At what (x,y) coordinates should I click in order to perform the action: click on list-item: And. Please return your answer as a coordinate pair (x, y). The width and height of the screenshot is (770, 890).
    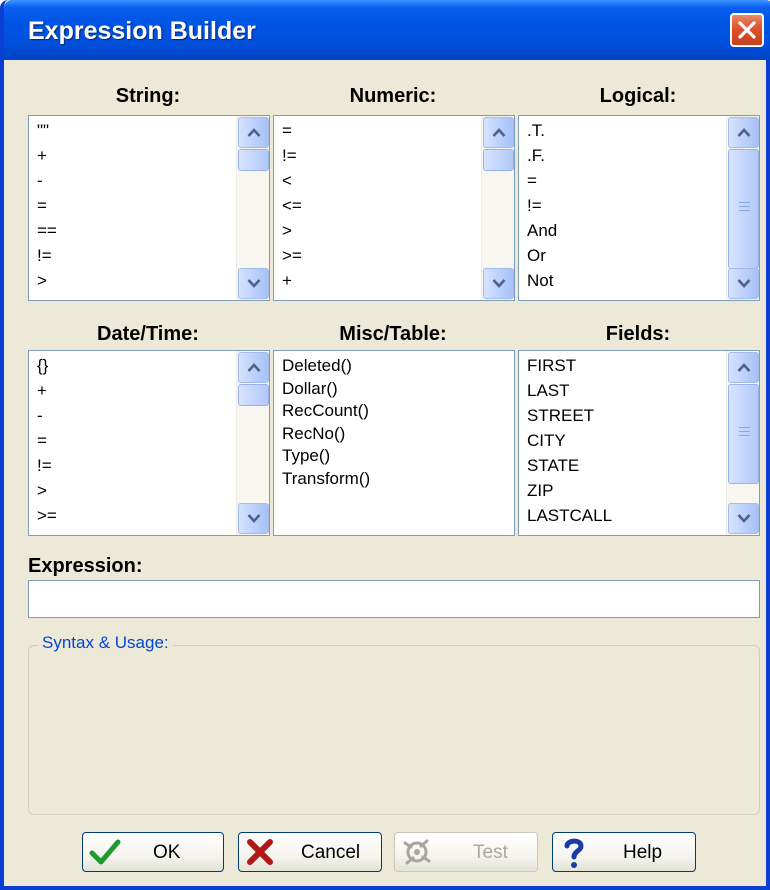
    Looking at the image, I should click on (626, 230).